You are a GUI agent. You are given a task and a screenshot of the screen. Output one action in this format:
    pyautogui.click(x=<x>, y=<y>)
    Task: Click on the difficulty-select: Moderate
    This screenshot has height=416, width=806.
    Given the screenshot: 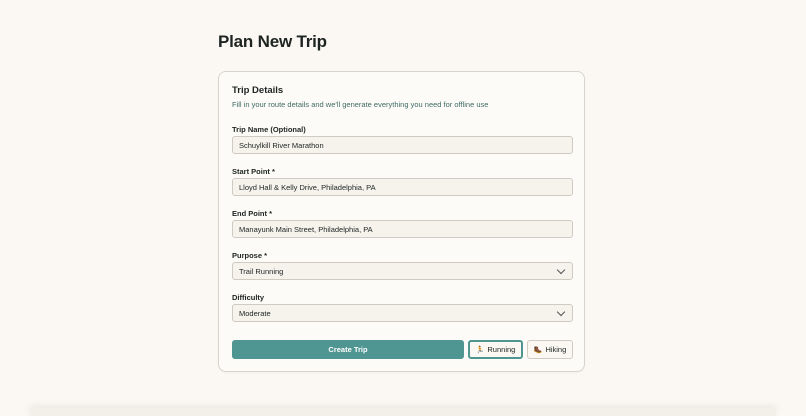 What is the action you would take?
    pyautogui.click(x=402, y=313)
    